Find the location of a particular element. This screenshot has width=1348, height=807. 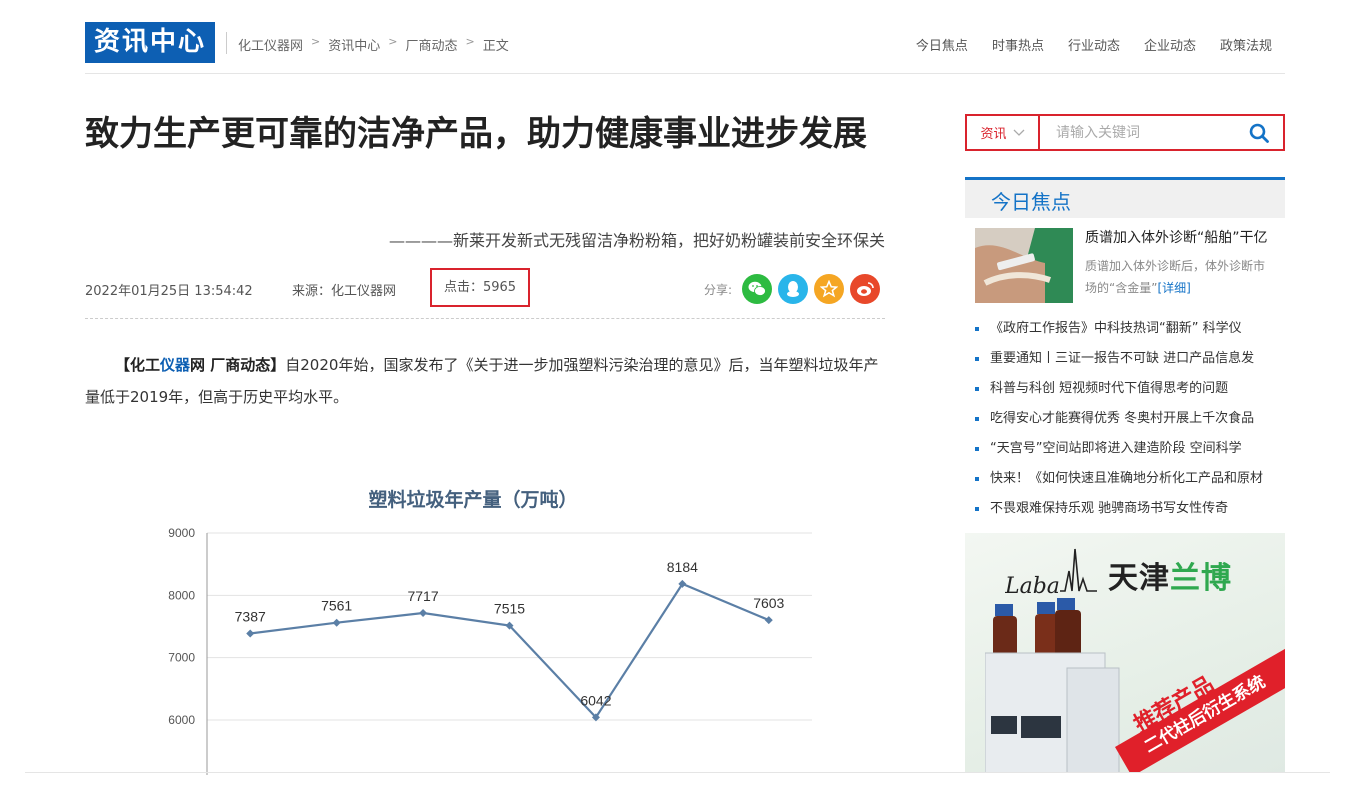

chart-title: 塑料垃圾年产量（万吨） is located at coordinates (472, 499).